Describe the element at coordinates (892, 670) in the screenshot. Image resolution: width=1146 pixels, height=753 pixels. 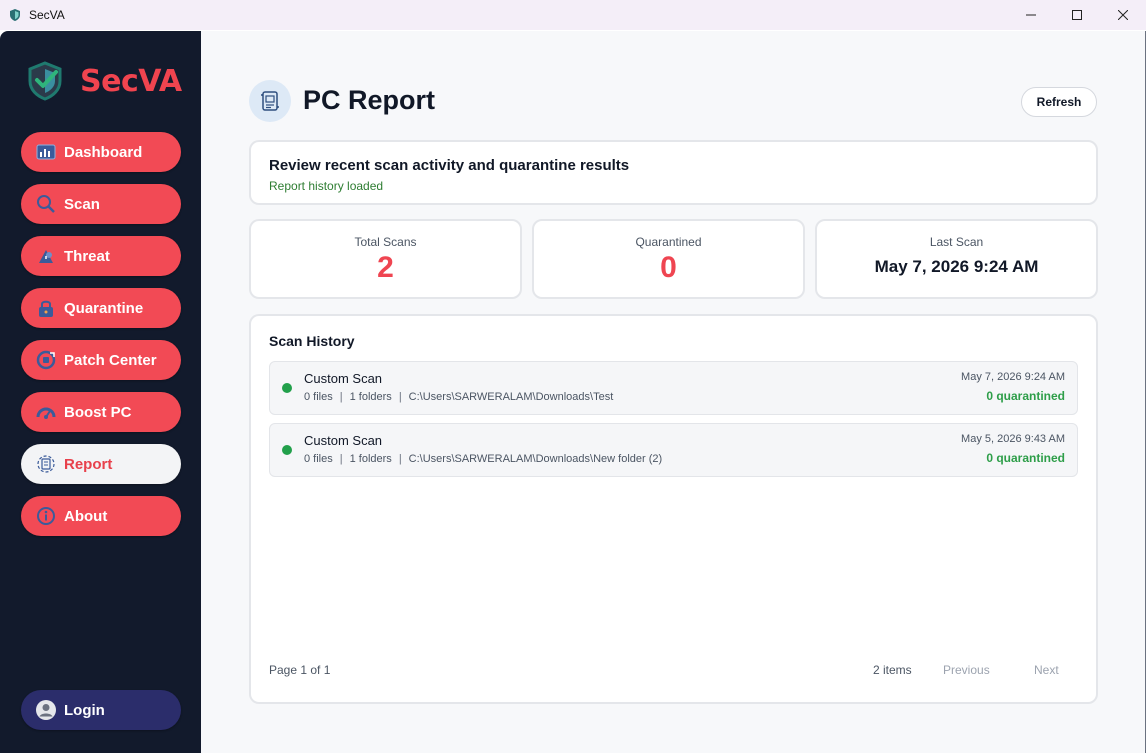
I see `item-count: 2 items` at that location.